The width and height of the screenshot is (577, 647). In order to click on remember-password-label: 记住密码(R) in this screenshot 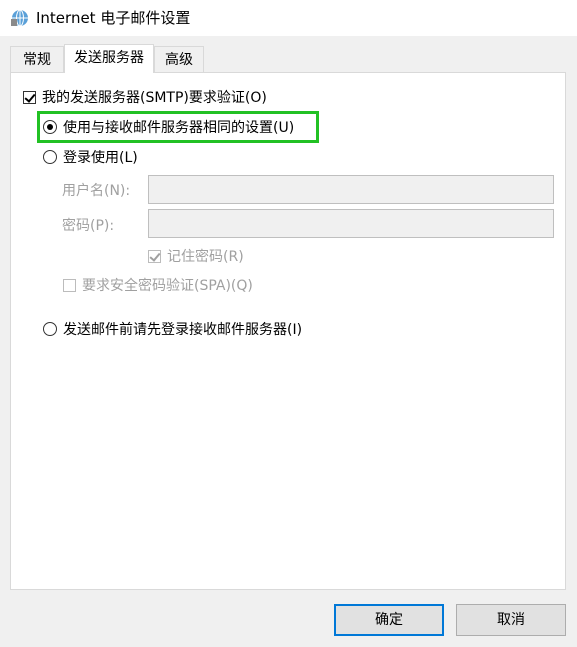, I will do `click(205, 257)`.